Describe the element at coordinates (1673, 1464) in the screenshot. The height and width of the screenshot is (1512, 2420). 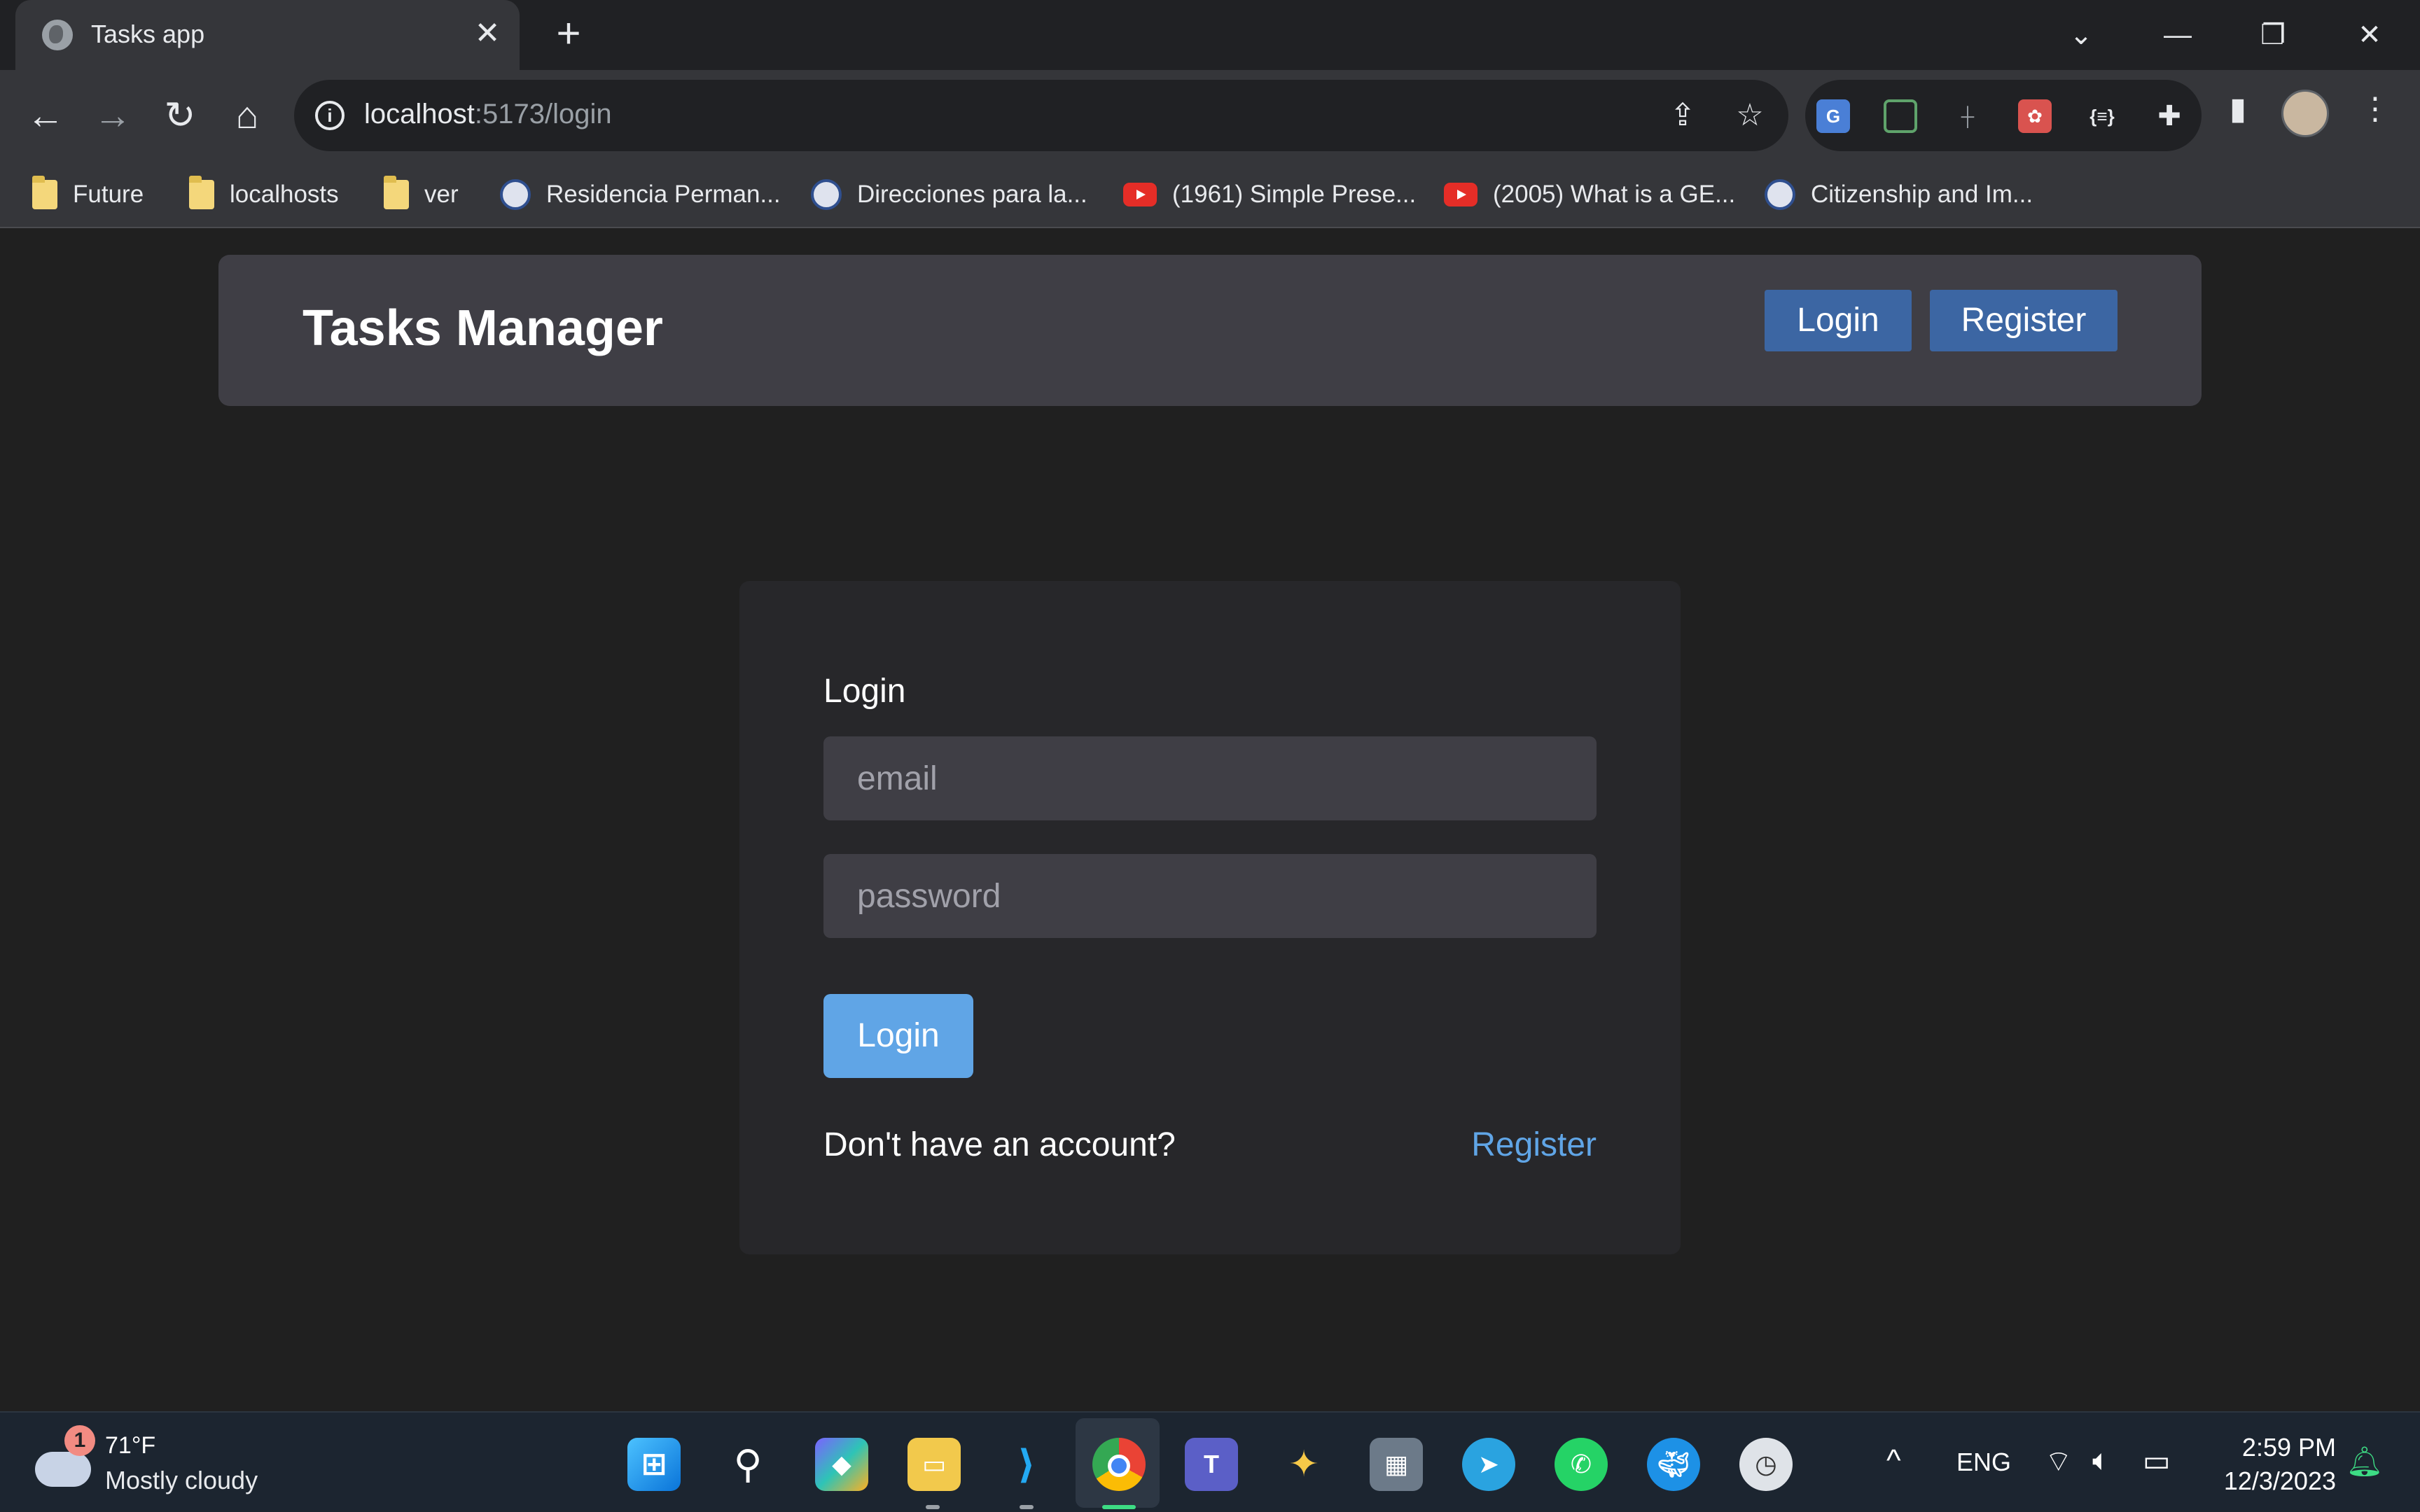
I see `docker-icon: 🐳︎` at that location.